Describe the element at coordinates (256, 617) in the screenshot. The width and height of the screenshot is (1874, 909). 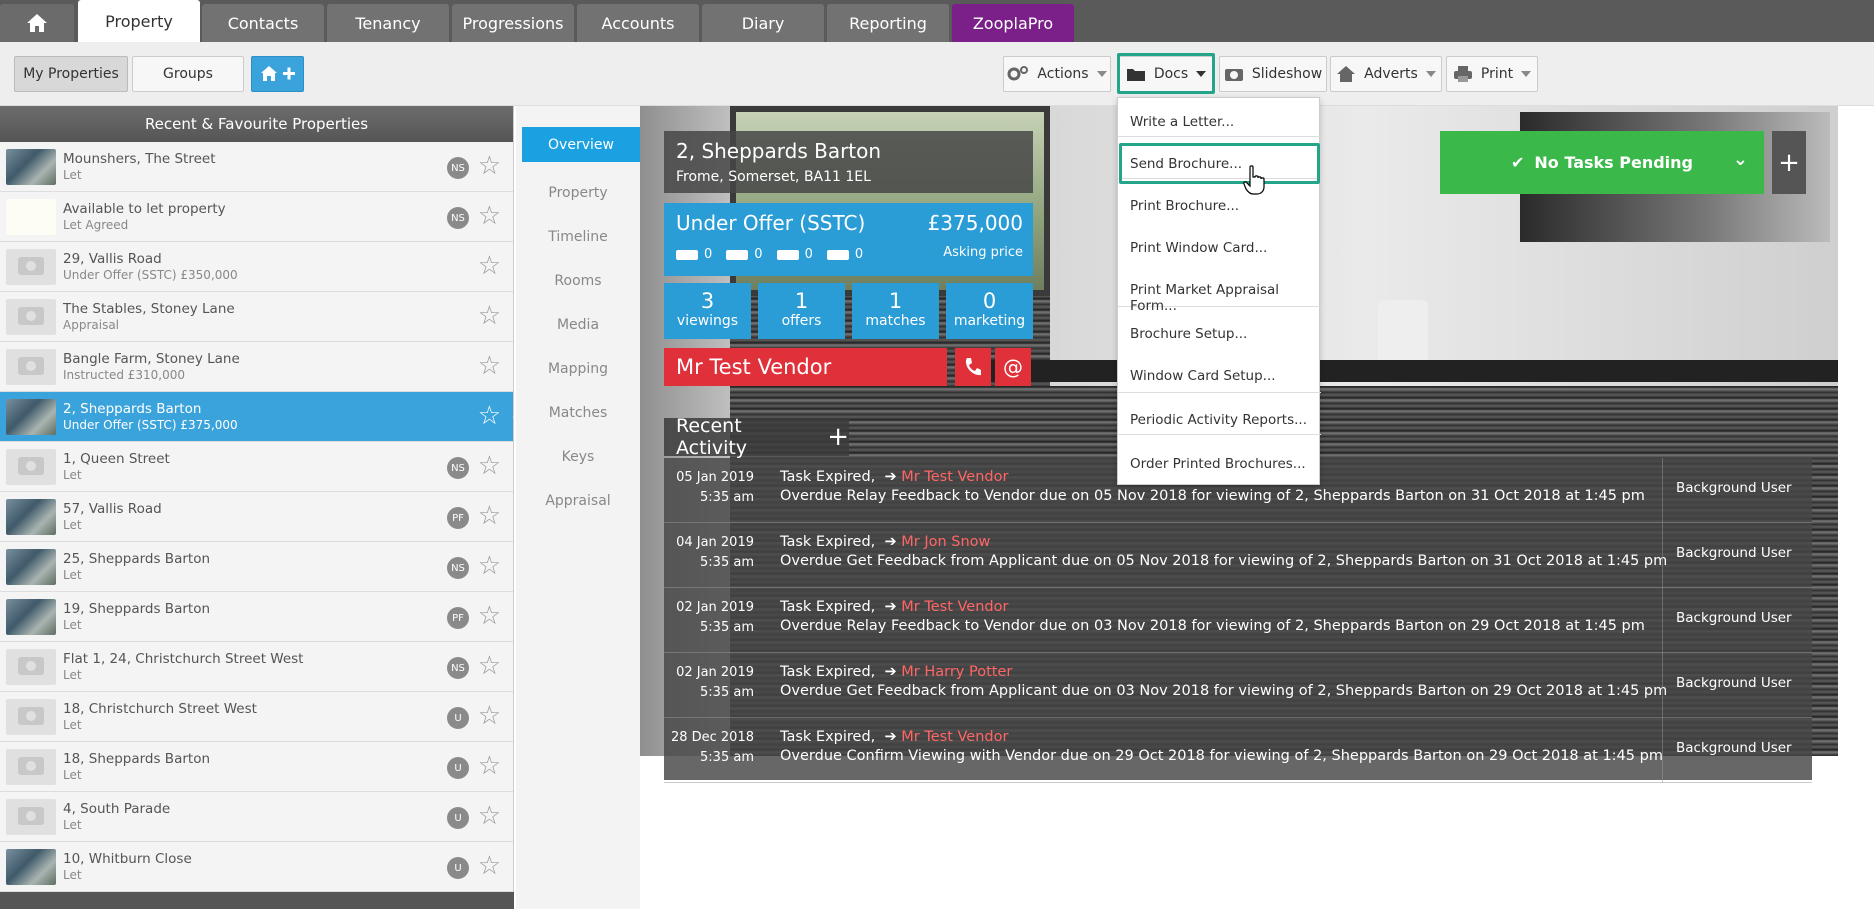
I see `property-list-item: 19, Sheppards Barton Let PF ☆` at that location.